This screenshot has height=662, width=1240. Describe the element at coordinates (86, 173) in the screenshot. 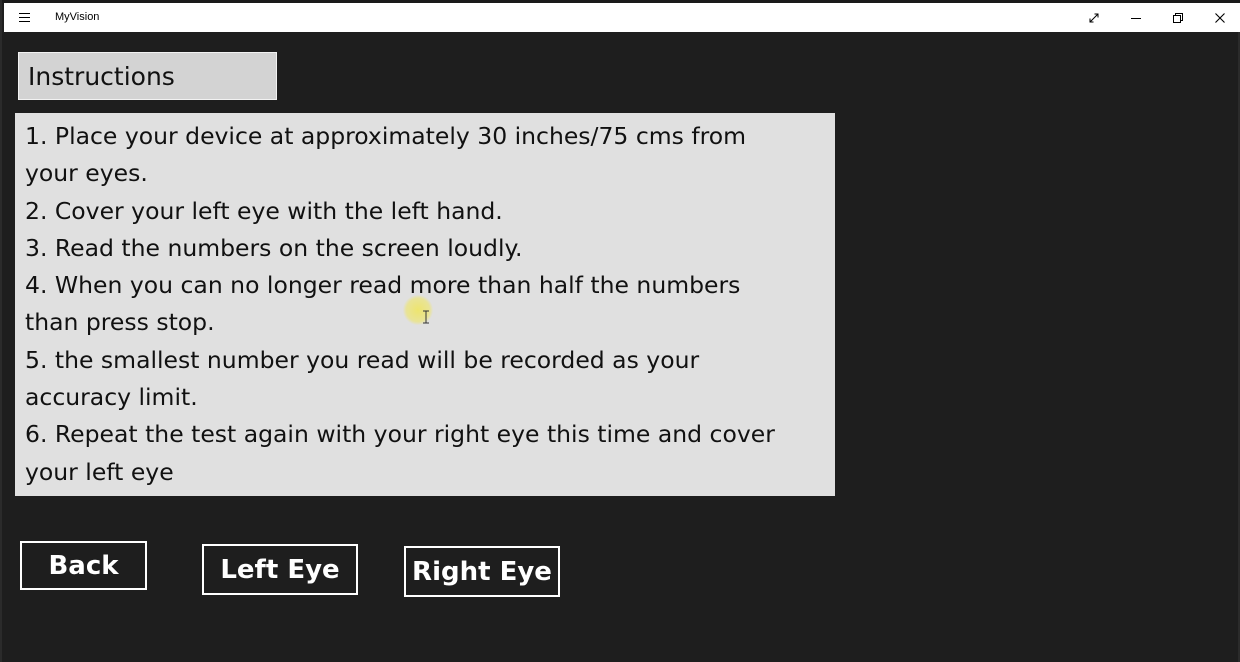

I see `instruction-line: your eyes.` at that location.